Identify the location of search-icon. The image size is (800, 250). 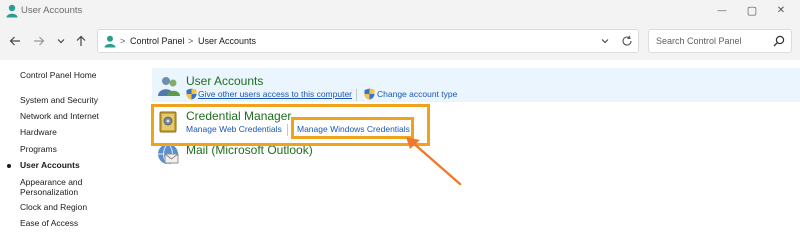
(779, 41).